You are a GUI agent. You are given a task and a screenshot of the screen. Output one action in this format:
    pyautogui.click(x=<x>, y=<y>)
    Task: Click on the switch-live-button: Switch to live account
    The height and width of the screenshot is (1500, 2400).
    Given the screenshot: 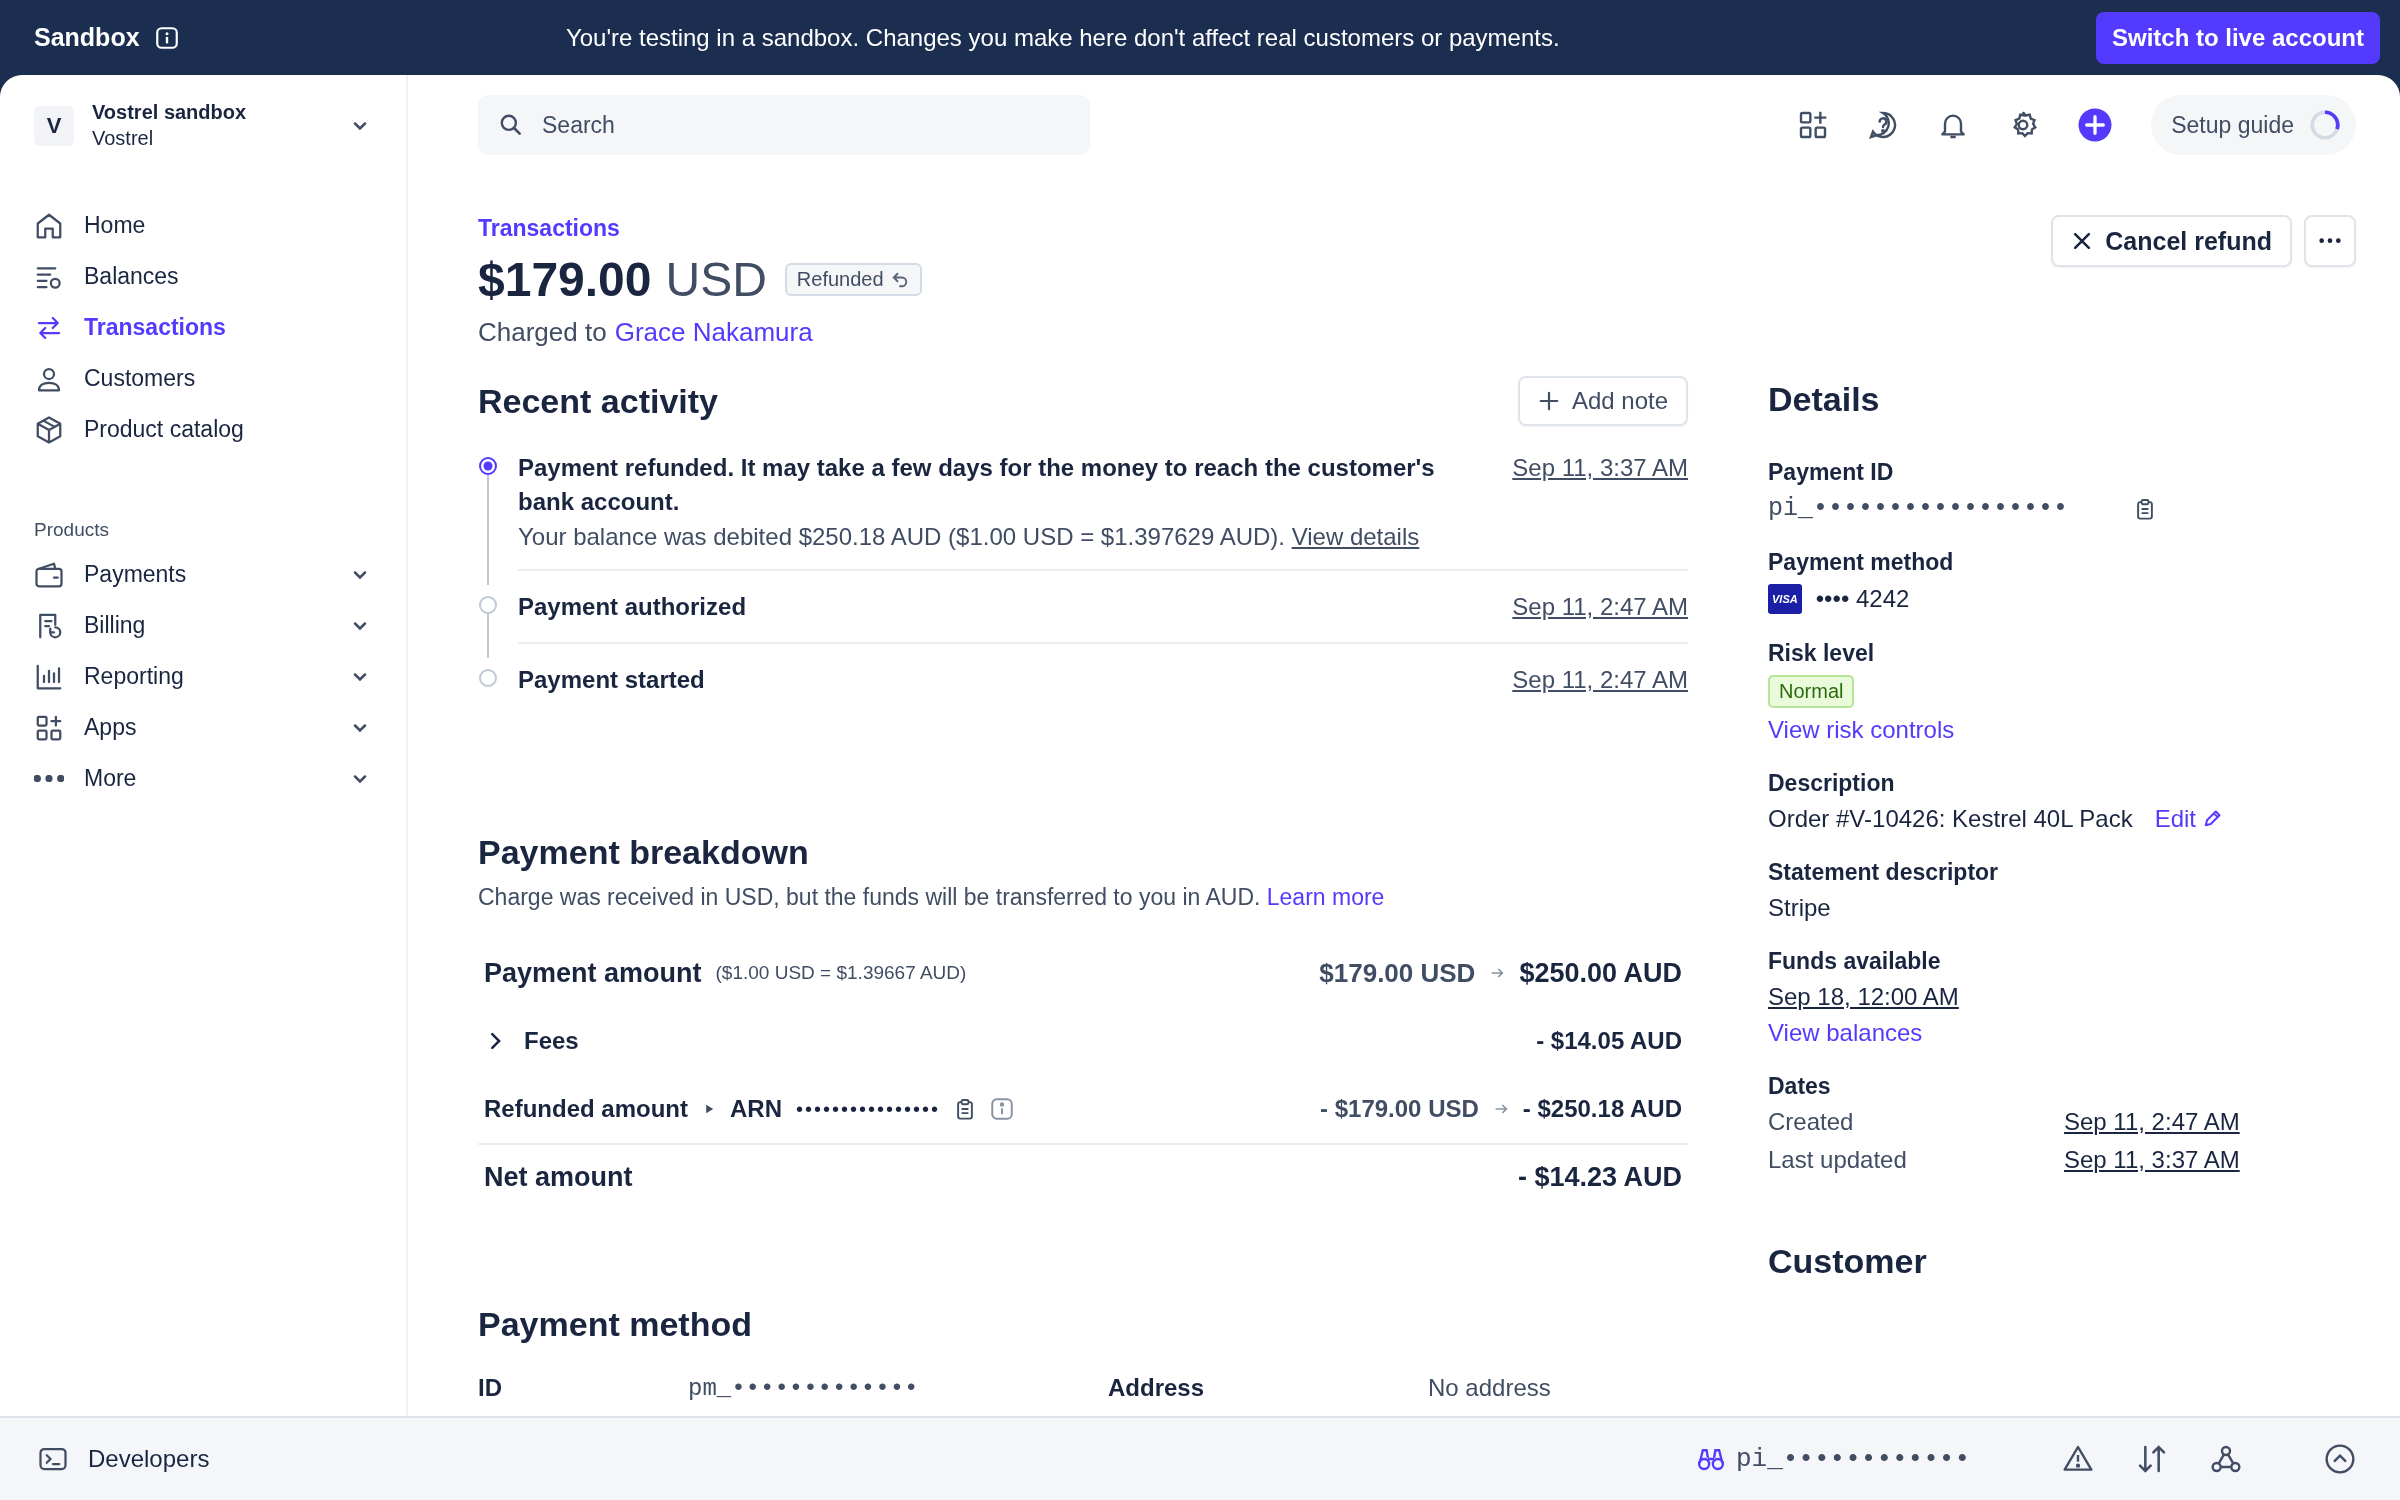 What is the action you would take?
    pyautogui.click(x=2237, y=37)
    